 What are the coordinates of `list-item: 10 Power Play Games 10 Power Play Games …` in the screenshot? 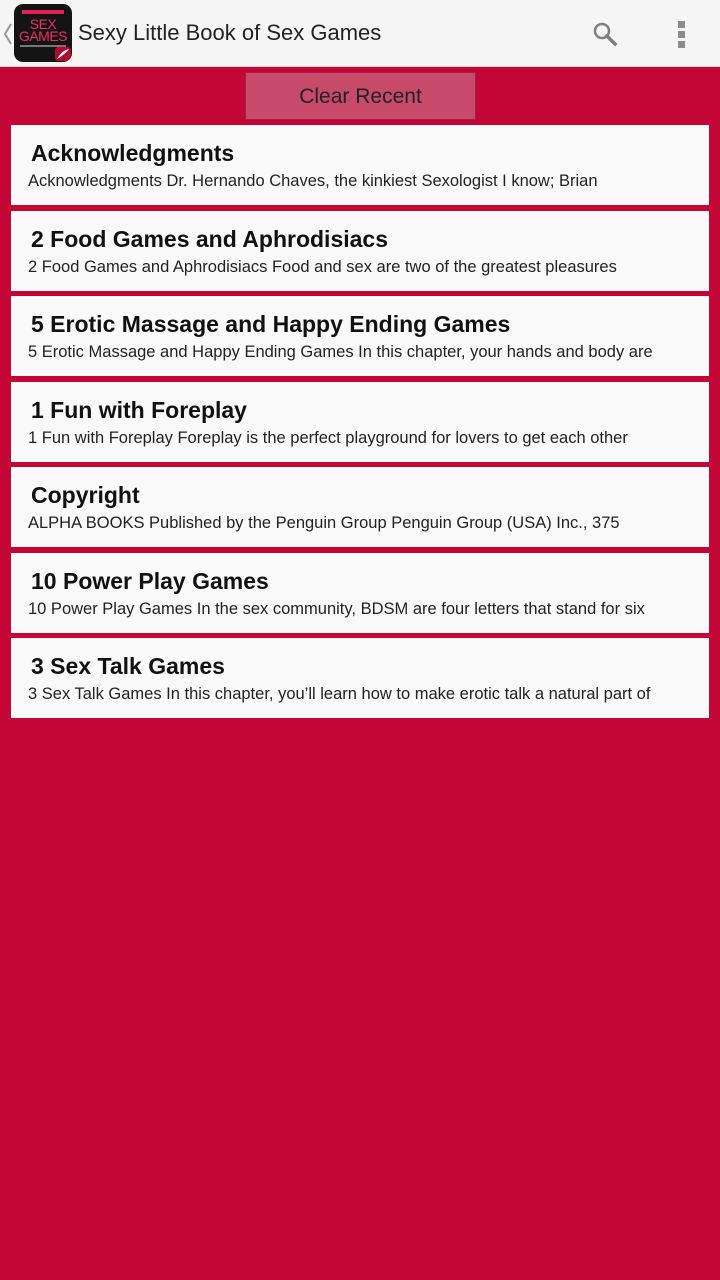 It's located at (360, 592).